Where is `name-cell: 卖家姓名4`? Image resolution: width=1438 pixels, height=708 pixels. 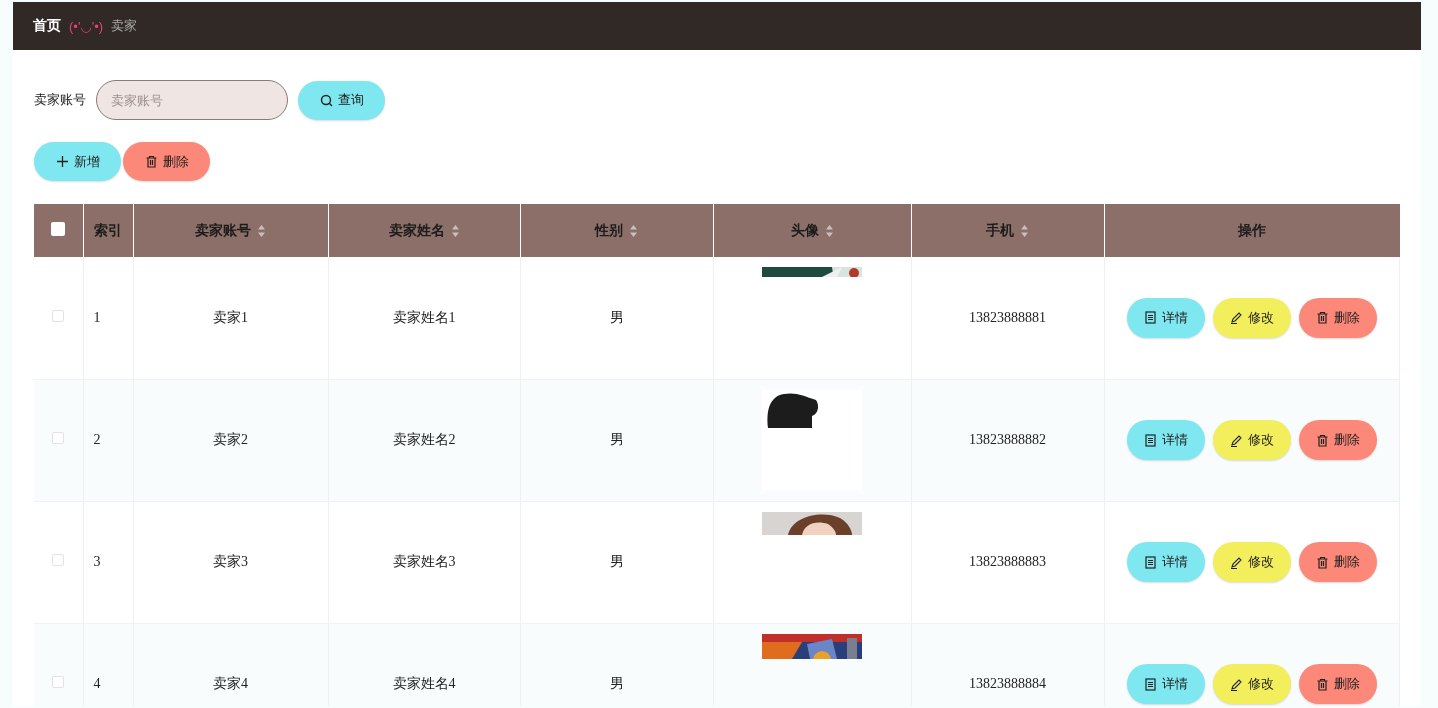 name-cell: 卖家姓名4 is located at coordinates (424, 683).